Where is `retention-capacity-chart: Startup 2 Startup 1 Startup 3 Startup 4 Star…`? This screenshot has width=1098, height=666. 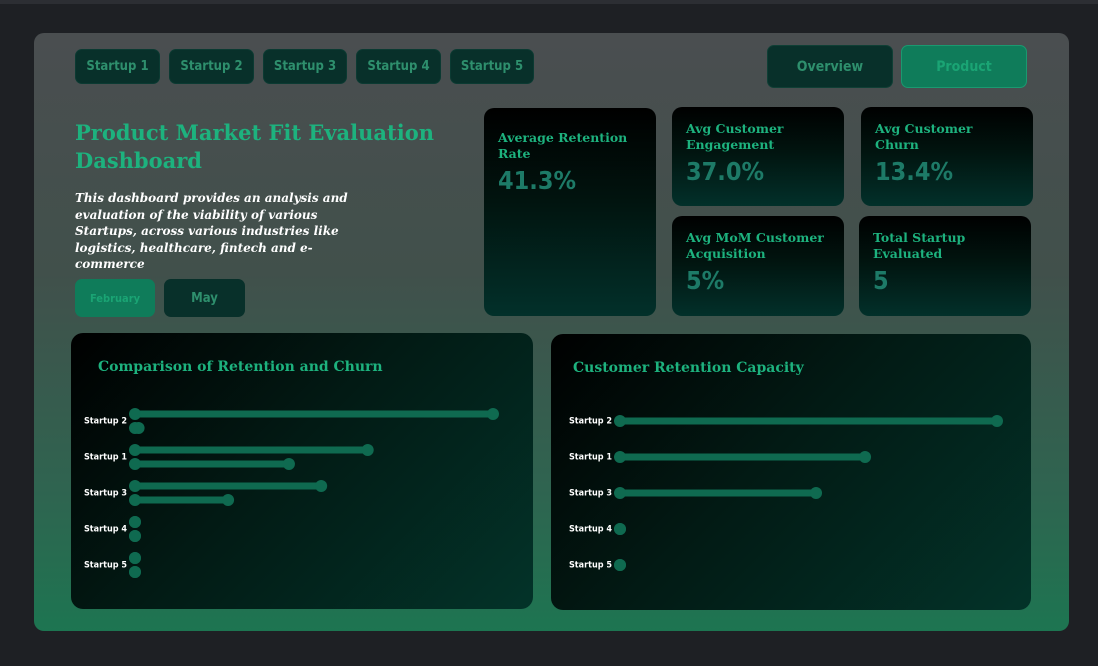 retention-capacity-chart: Startup 2 Startup 1 Startup 3 Startup 4 Star… is located at coordinates (786, 493).